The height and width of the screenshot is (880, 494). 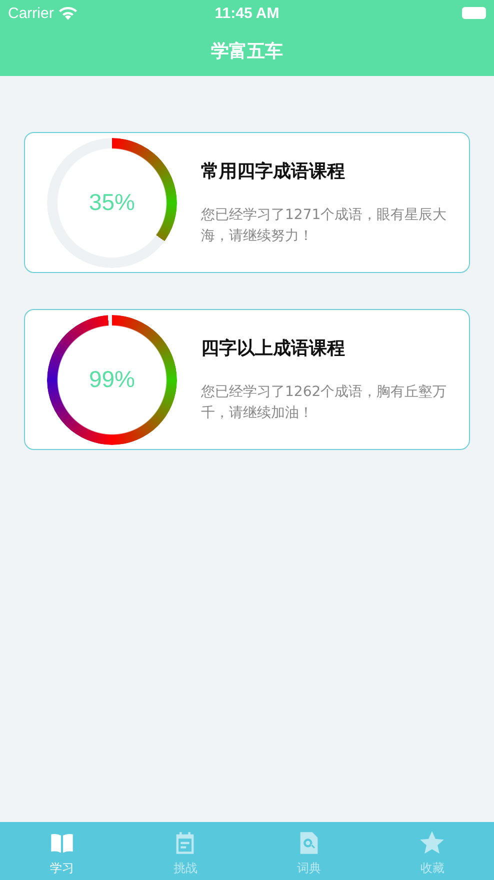 What do you see at coordinates (474, 13) in the screenshot?
I see `battery-icon` at bounding box center [474, 13].